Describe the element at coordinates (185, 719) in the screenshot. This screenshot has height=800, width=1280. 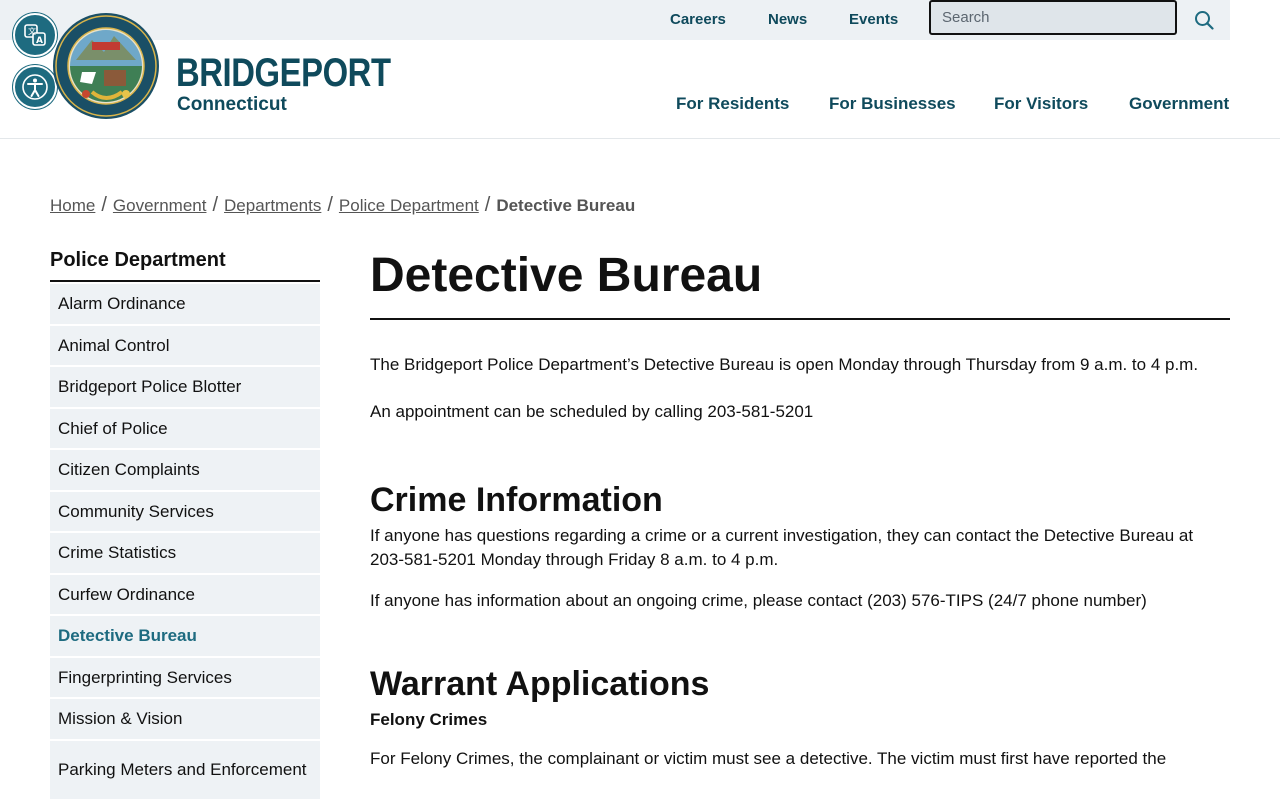
I see `sidebar-item-mission-vision: Mission & Vision` at that location.